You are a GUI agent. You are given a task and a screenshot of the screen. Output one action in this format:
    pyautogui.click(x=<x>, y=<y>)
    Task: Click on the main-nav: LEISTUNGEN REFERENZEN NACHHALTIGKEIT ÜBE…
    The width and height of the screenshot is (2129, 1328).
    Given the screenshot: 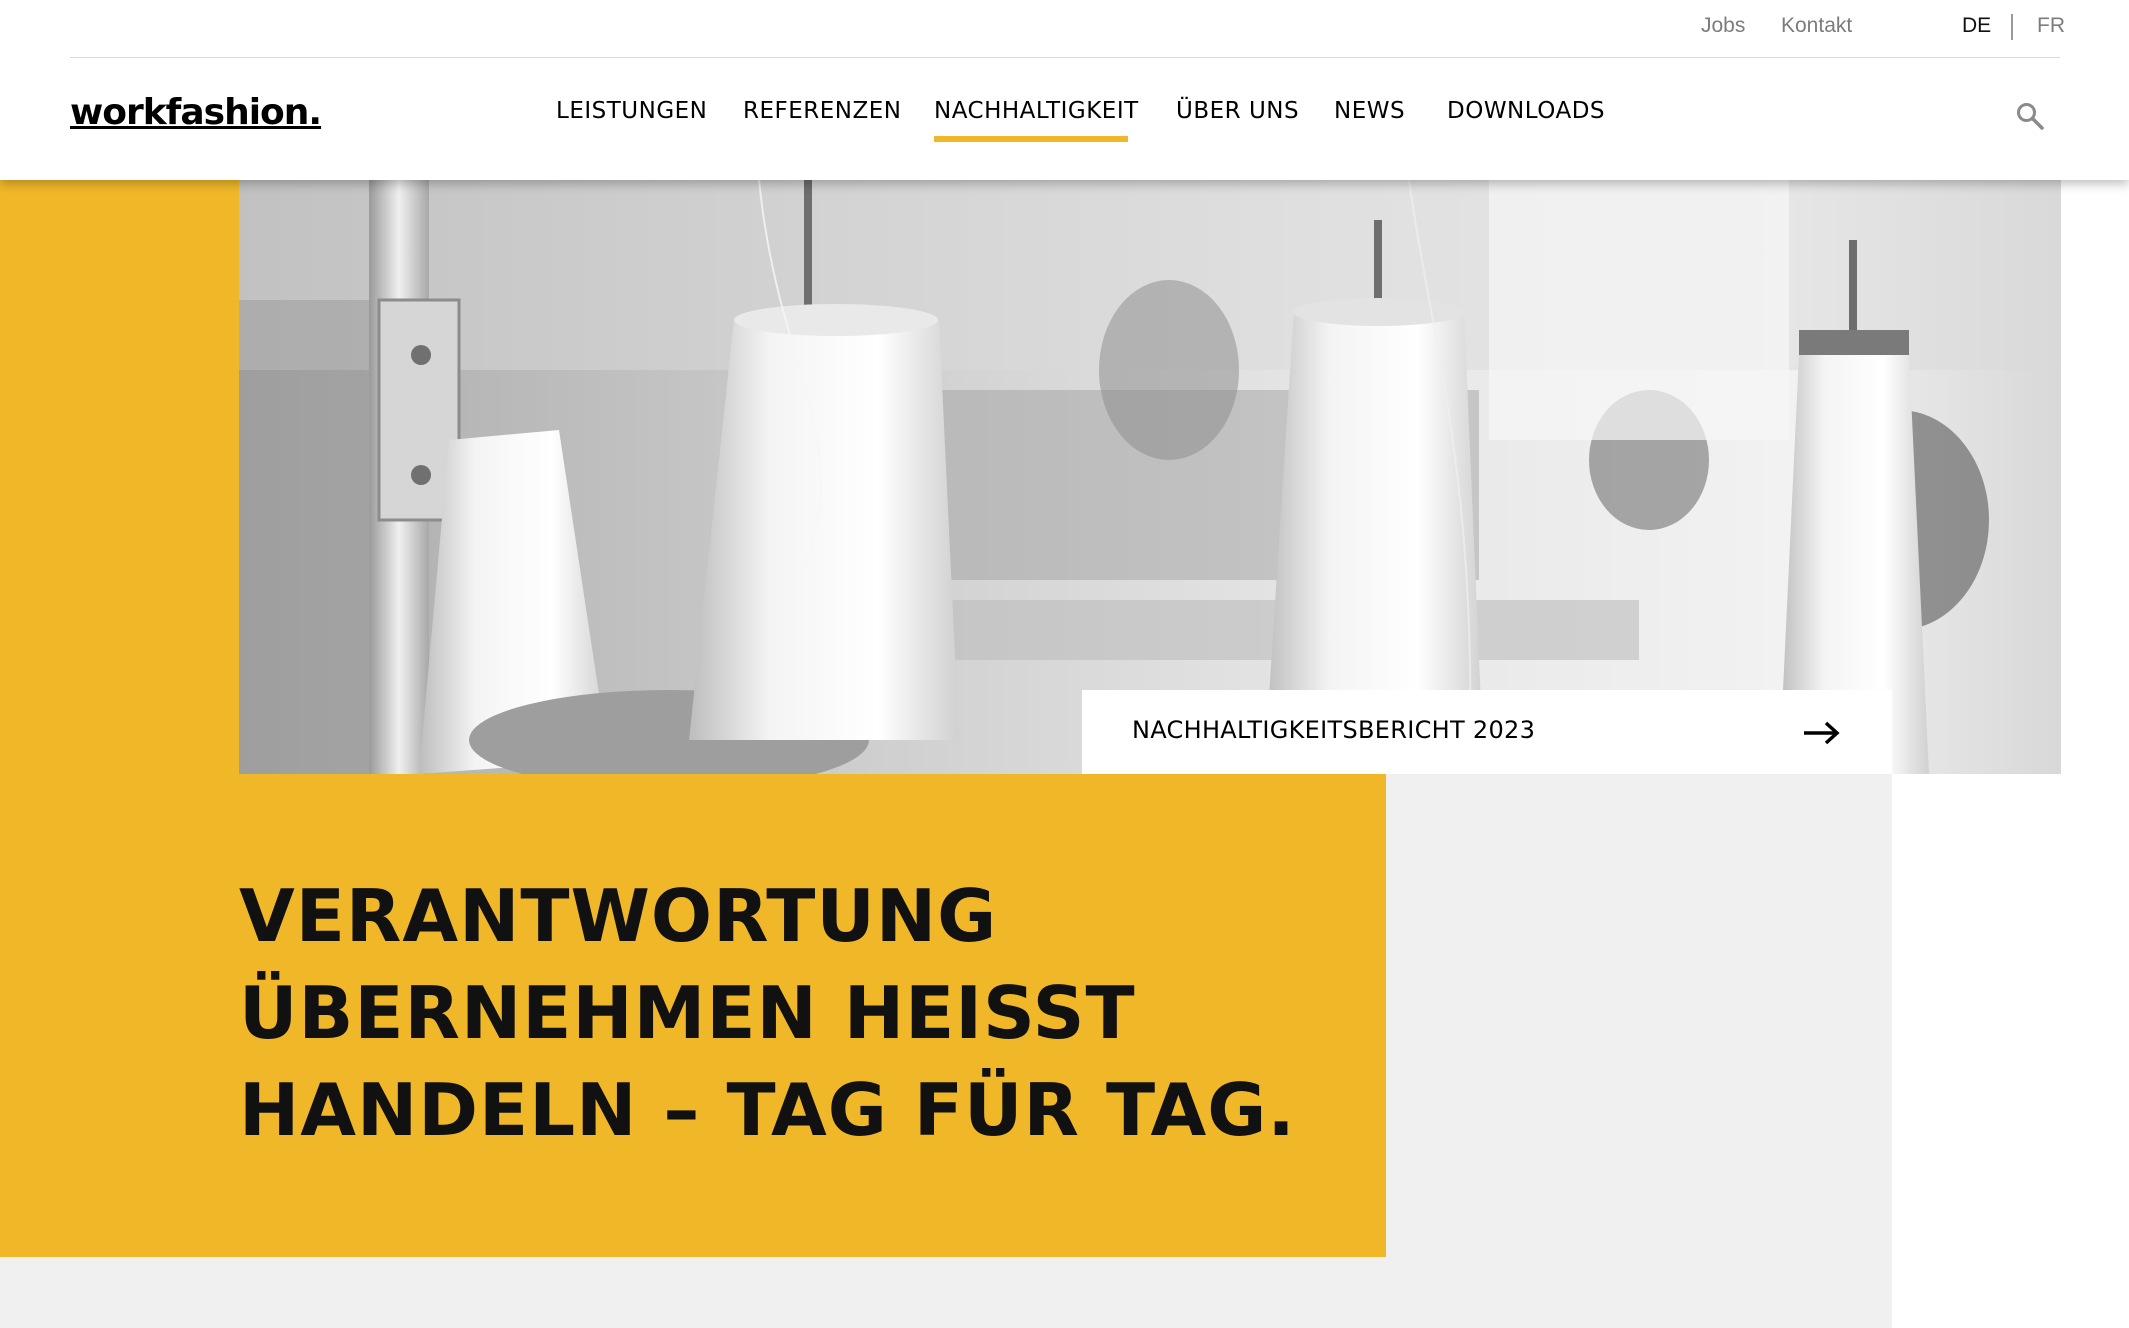 What is the action you would take?
    pyautogui.click(x=1064, y=123)
    